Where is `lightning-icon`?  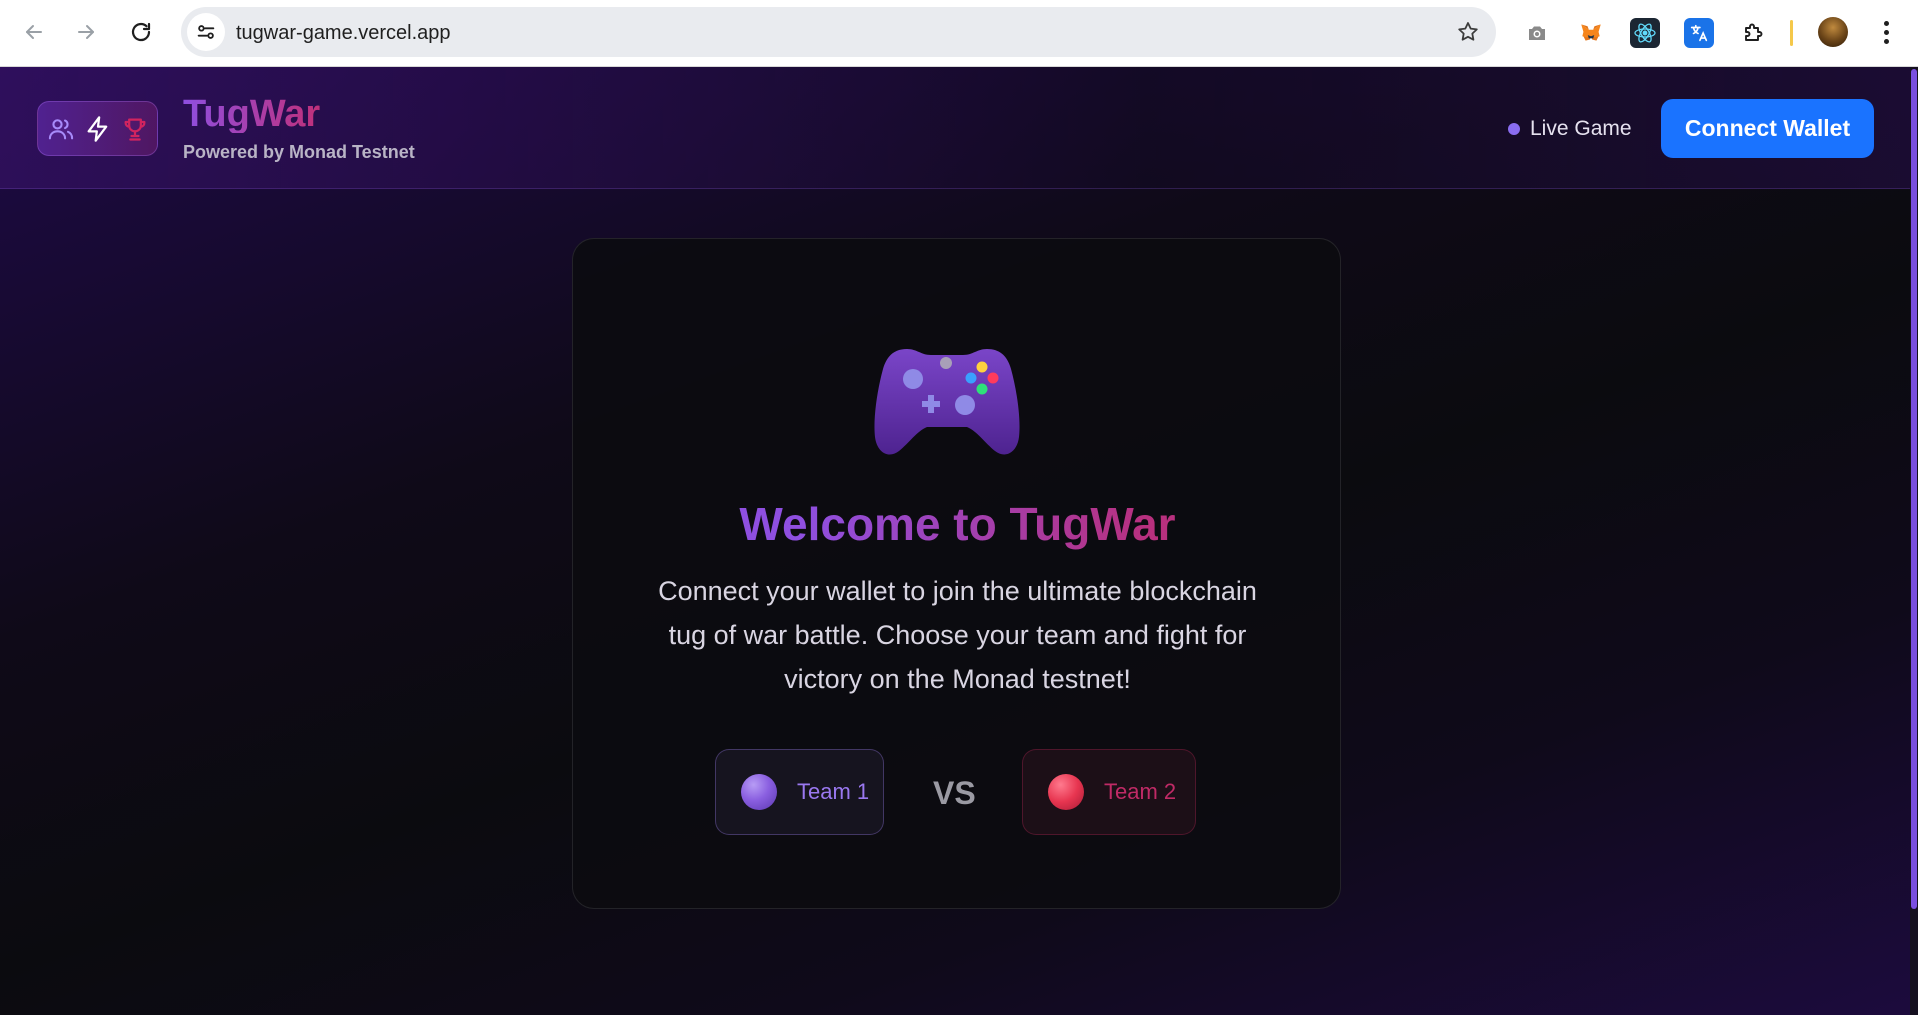
lightning-icon is located at coordinates (97, 128).